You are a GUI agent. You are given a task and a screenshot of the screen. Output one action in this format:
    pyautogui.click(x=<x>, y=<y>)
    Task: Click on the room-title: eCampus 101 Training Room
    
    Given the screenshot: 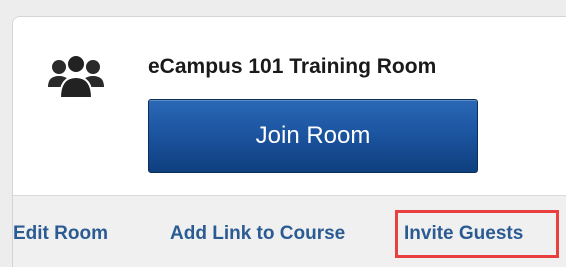 What is the action you would take?
    pyautogui.click(x=292, y=66)
    